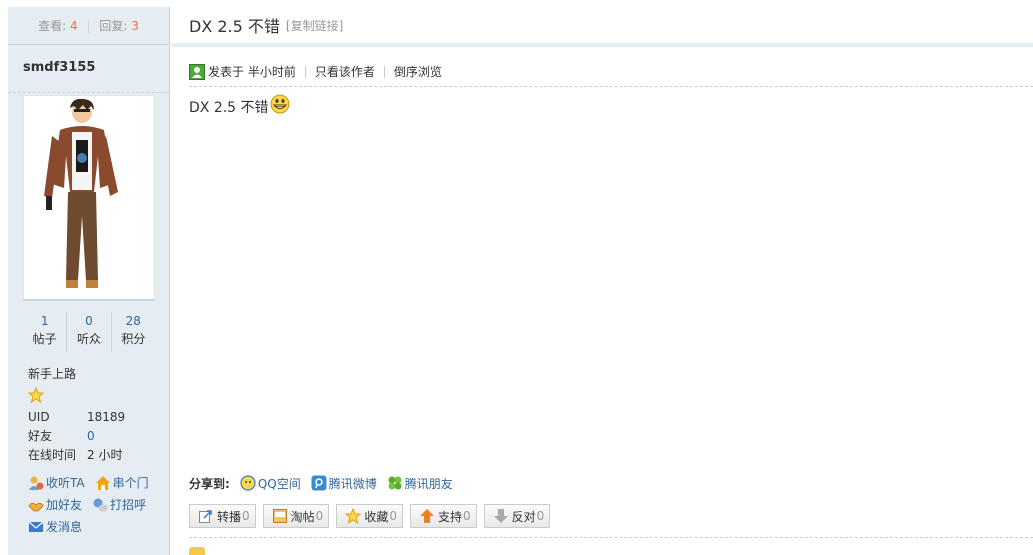 The image size is (1033, 555). I want to click on thread-title-bar: DX 2.5 不错 [复制链接], so click(602, 27).